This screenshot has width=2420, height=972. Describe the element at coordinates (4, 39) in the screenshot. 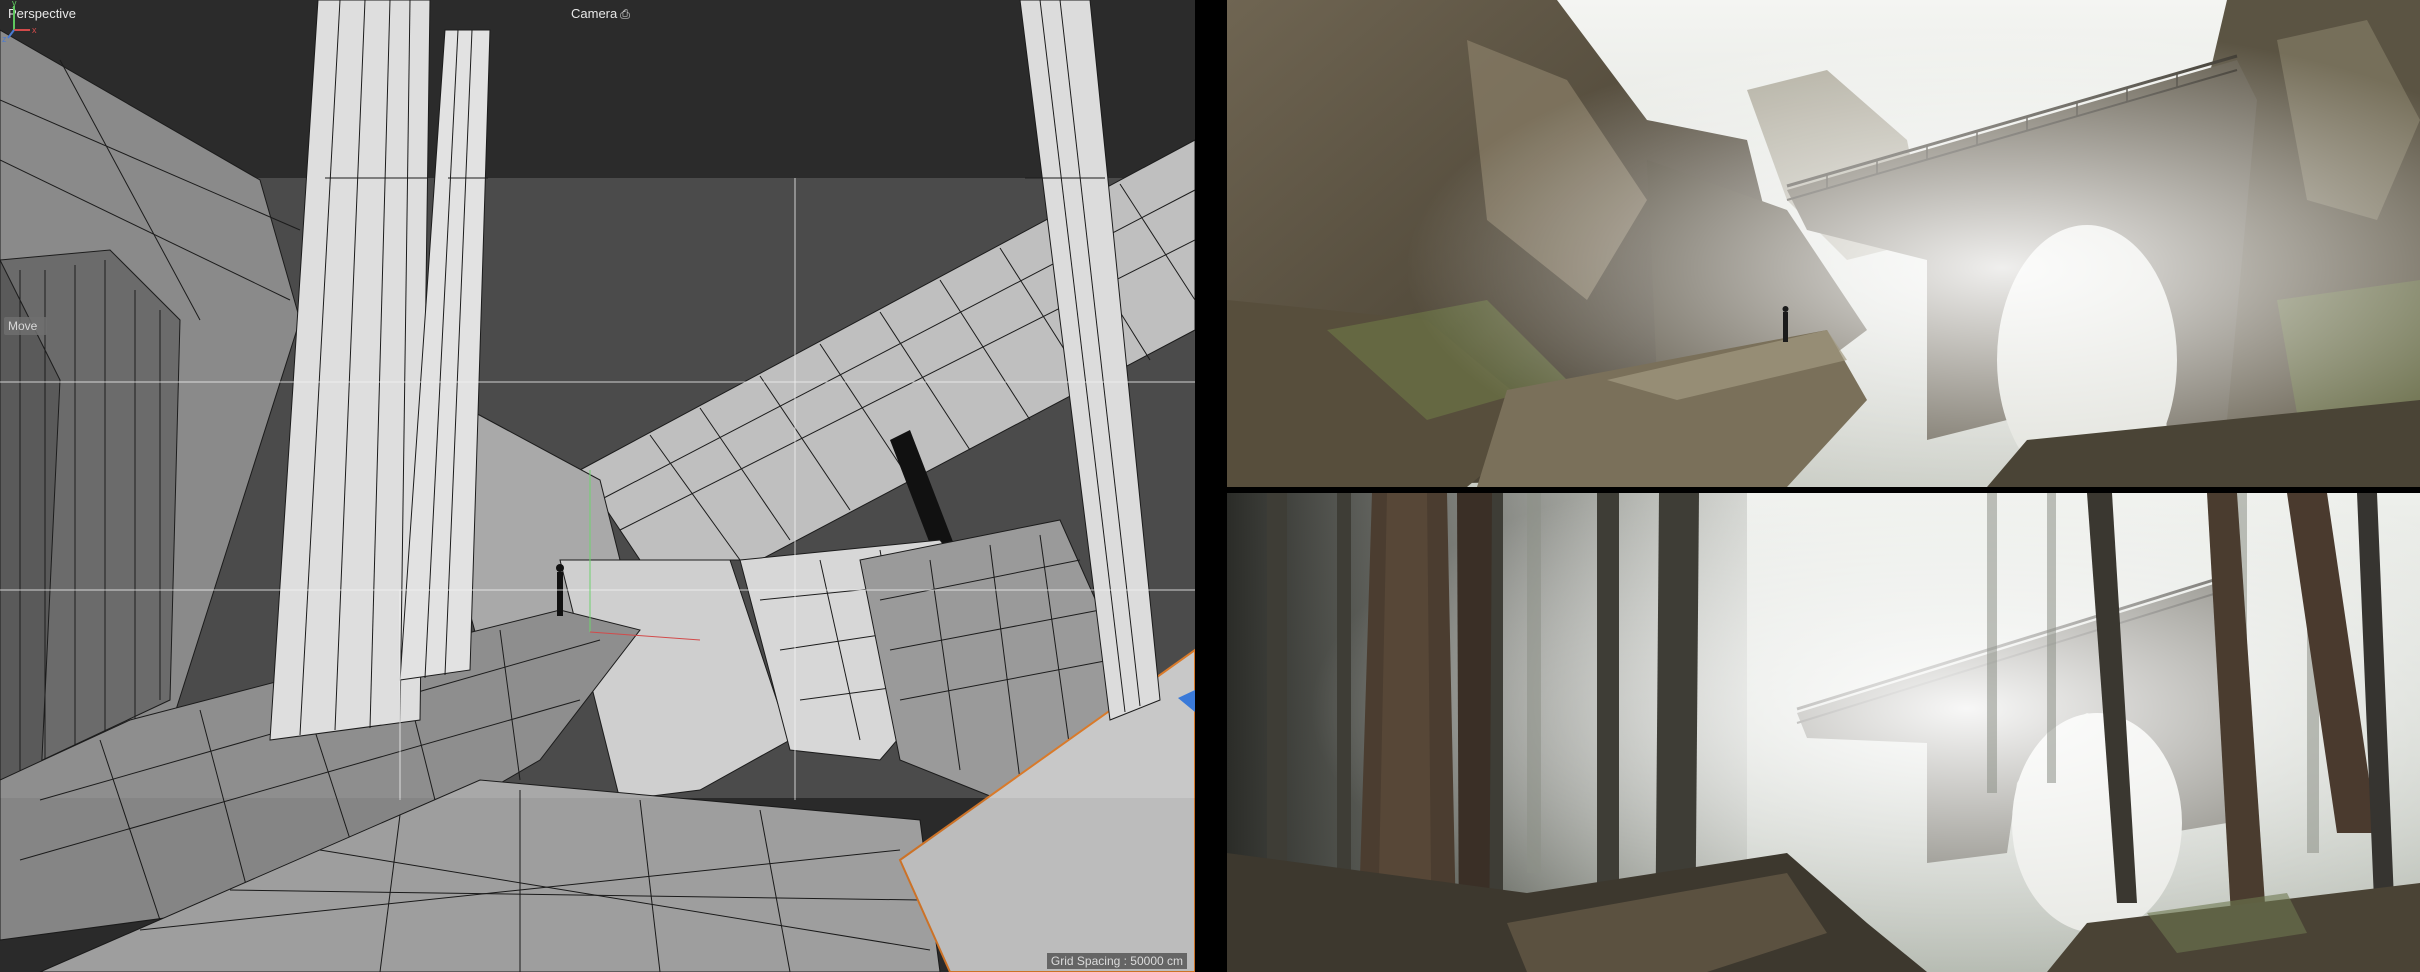

I see `gizmo-z-label: z` at that location.